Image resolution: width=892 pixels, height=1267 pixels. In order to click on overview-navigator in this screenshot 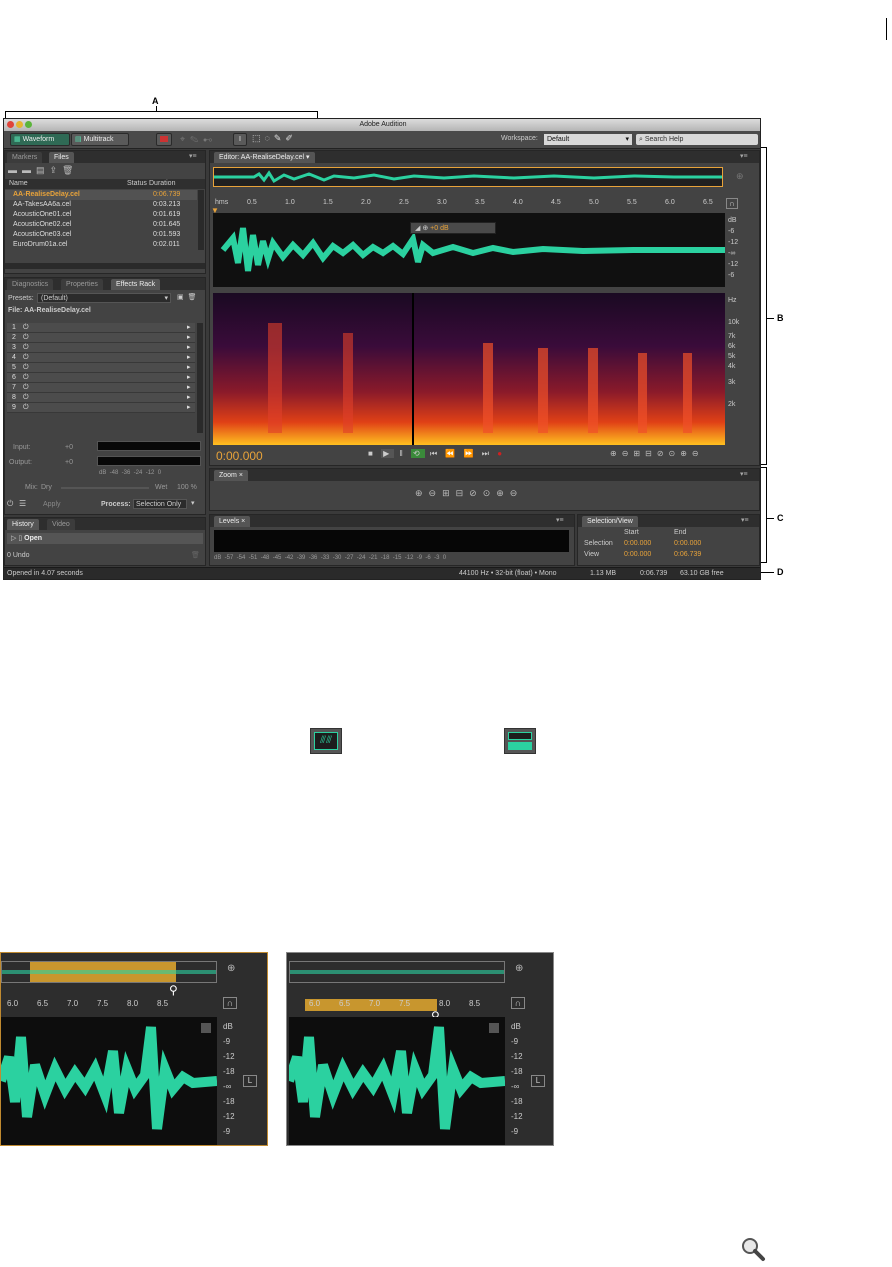, I will do `click(468, 177)`.